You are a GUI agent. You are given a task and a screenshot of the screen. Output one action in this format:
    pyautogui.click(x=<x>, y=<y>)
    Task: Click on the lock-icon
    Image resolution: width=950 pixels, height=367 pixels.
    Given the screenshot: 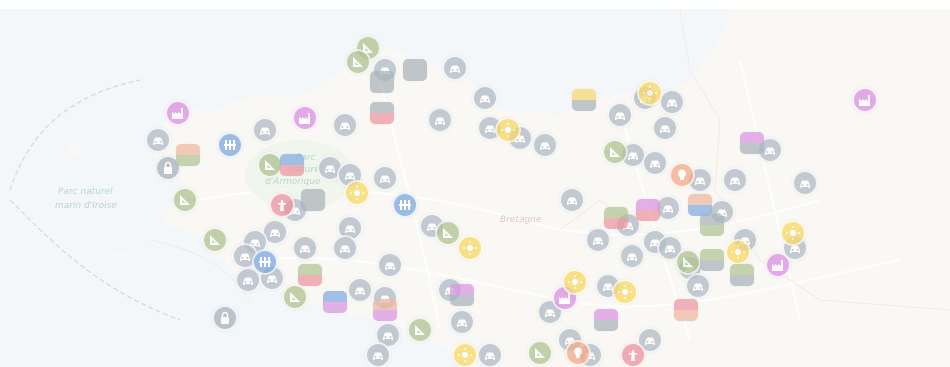 What is the action you would take?
    pyautogui.click(x=225, y=317)
    